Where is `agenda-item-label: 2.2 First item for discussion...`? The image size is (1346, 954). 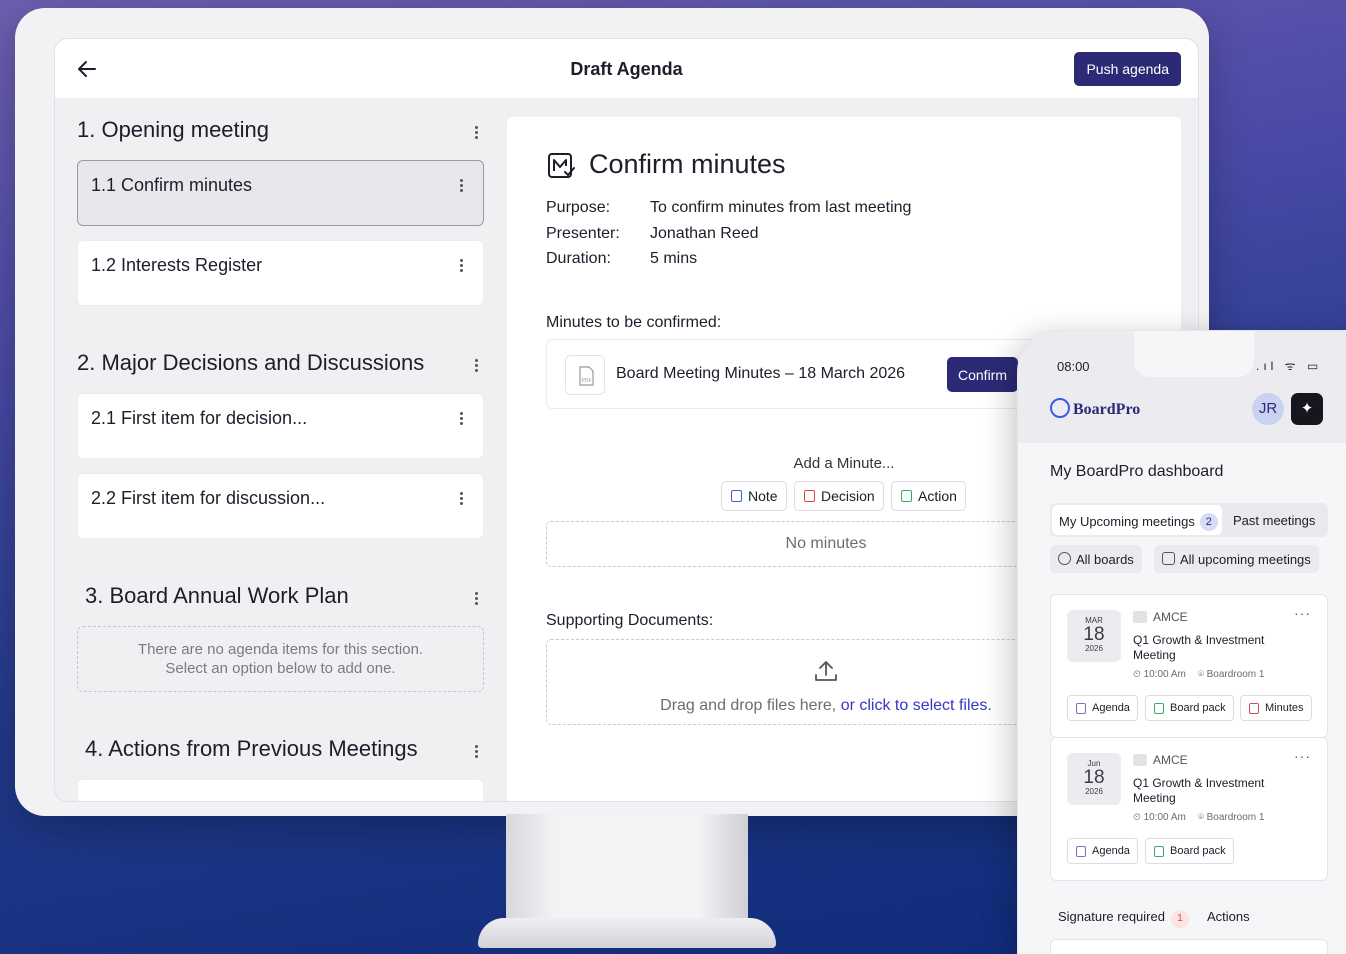
agenda-item-label: 2.2 First item for discussion... is located at coordinates (208, 498).